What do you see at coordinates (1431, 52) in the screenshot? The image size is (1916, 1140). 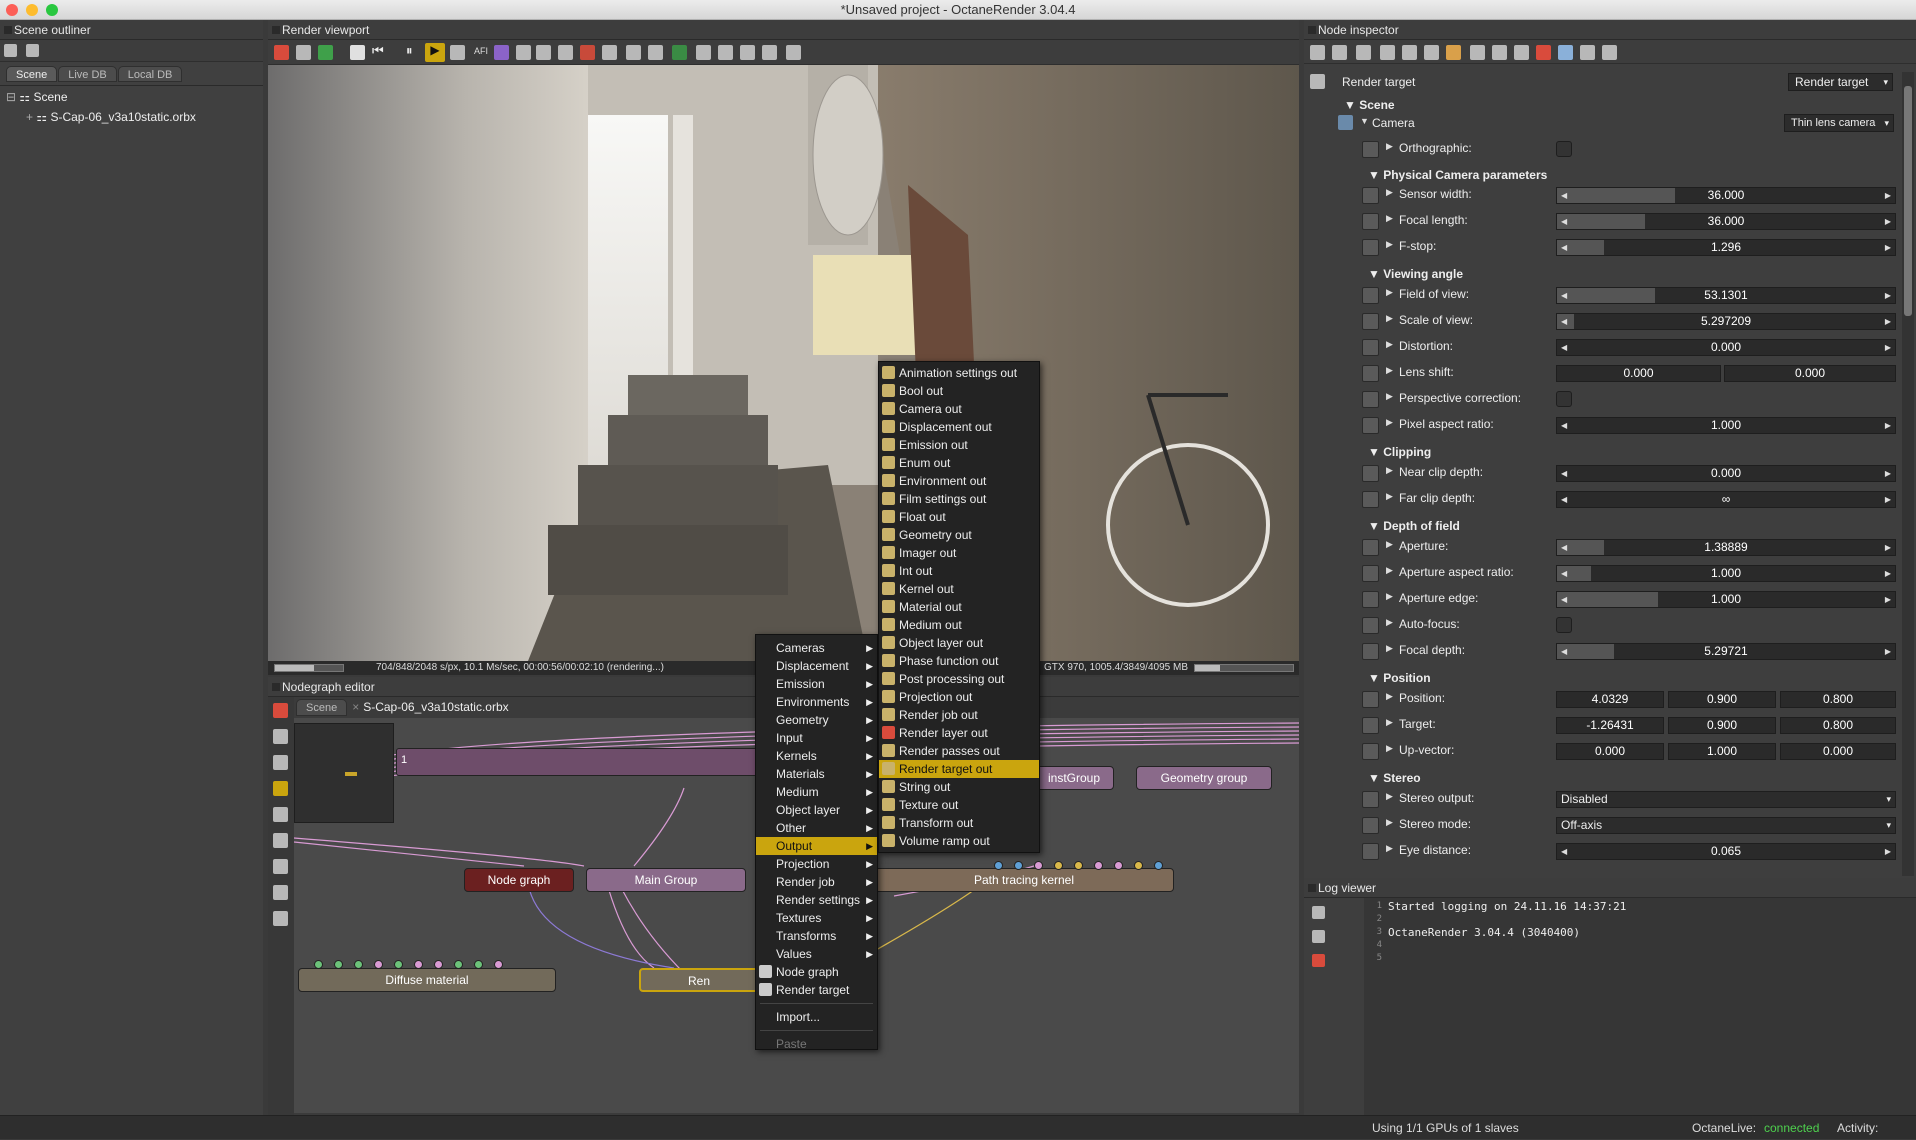 I see `visible-env-icon` at bounding box center [1431, 52].